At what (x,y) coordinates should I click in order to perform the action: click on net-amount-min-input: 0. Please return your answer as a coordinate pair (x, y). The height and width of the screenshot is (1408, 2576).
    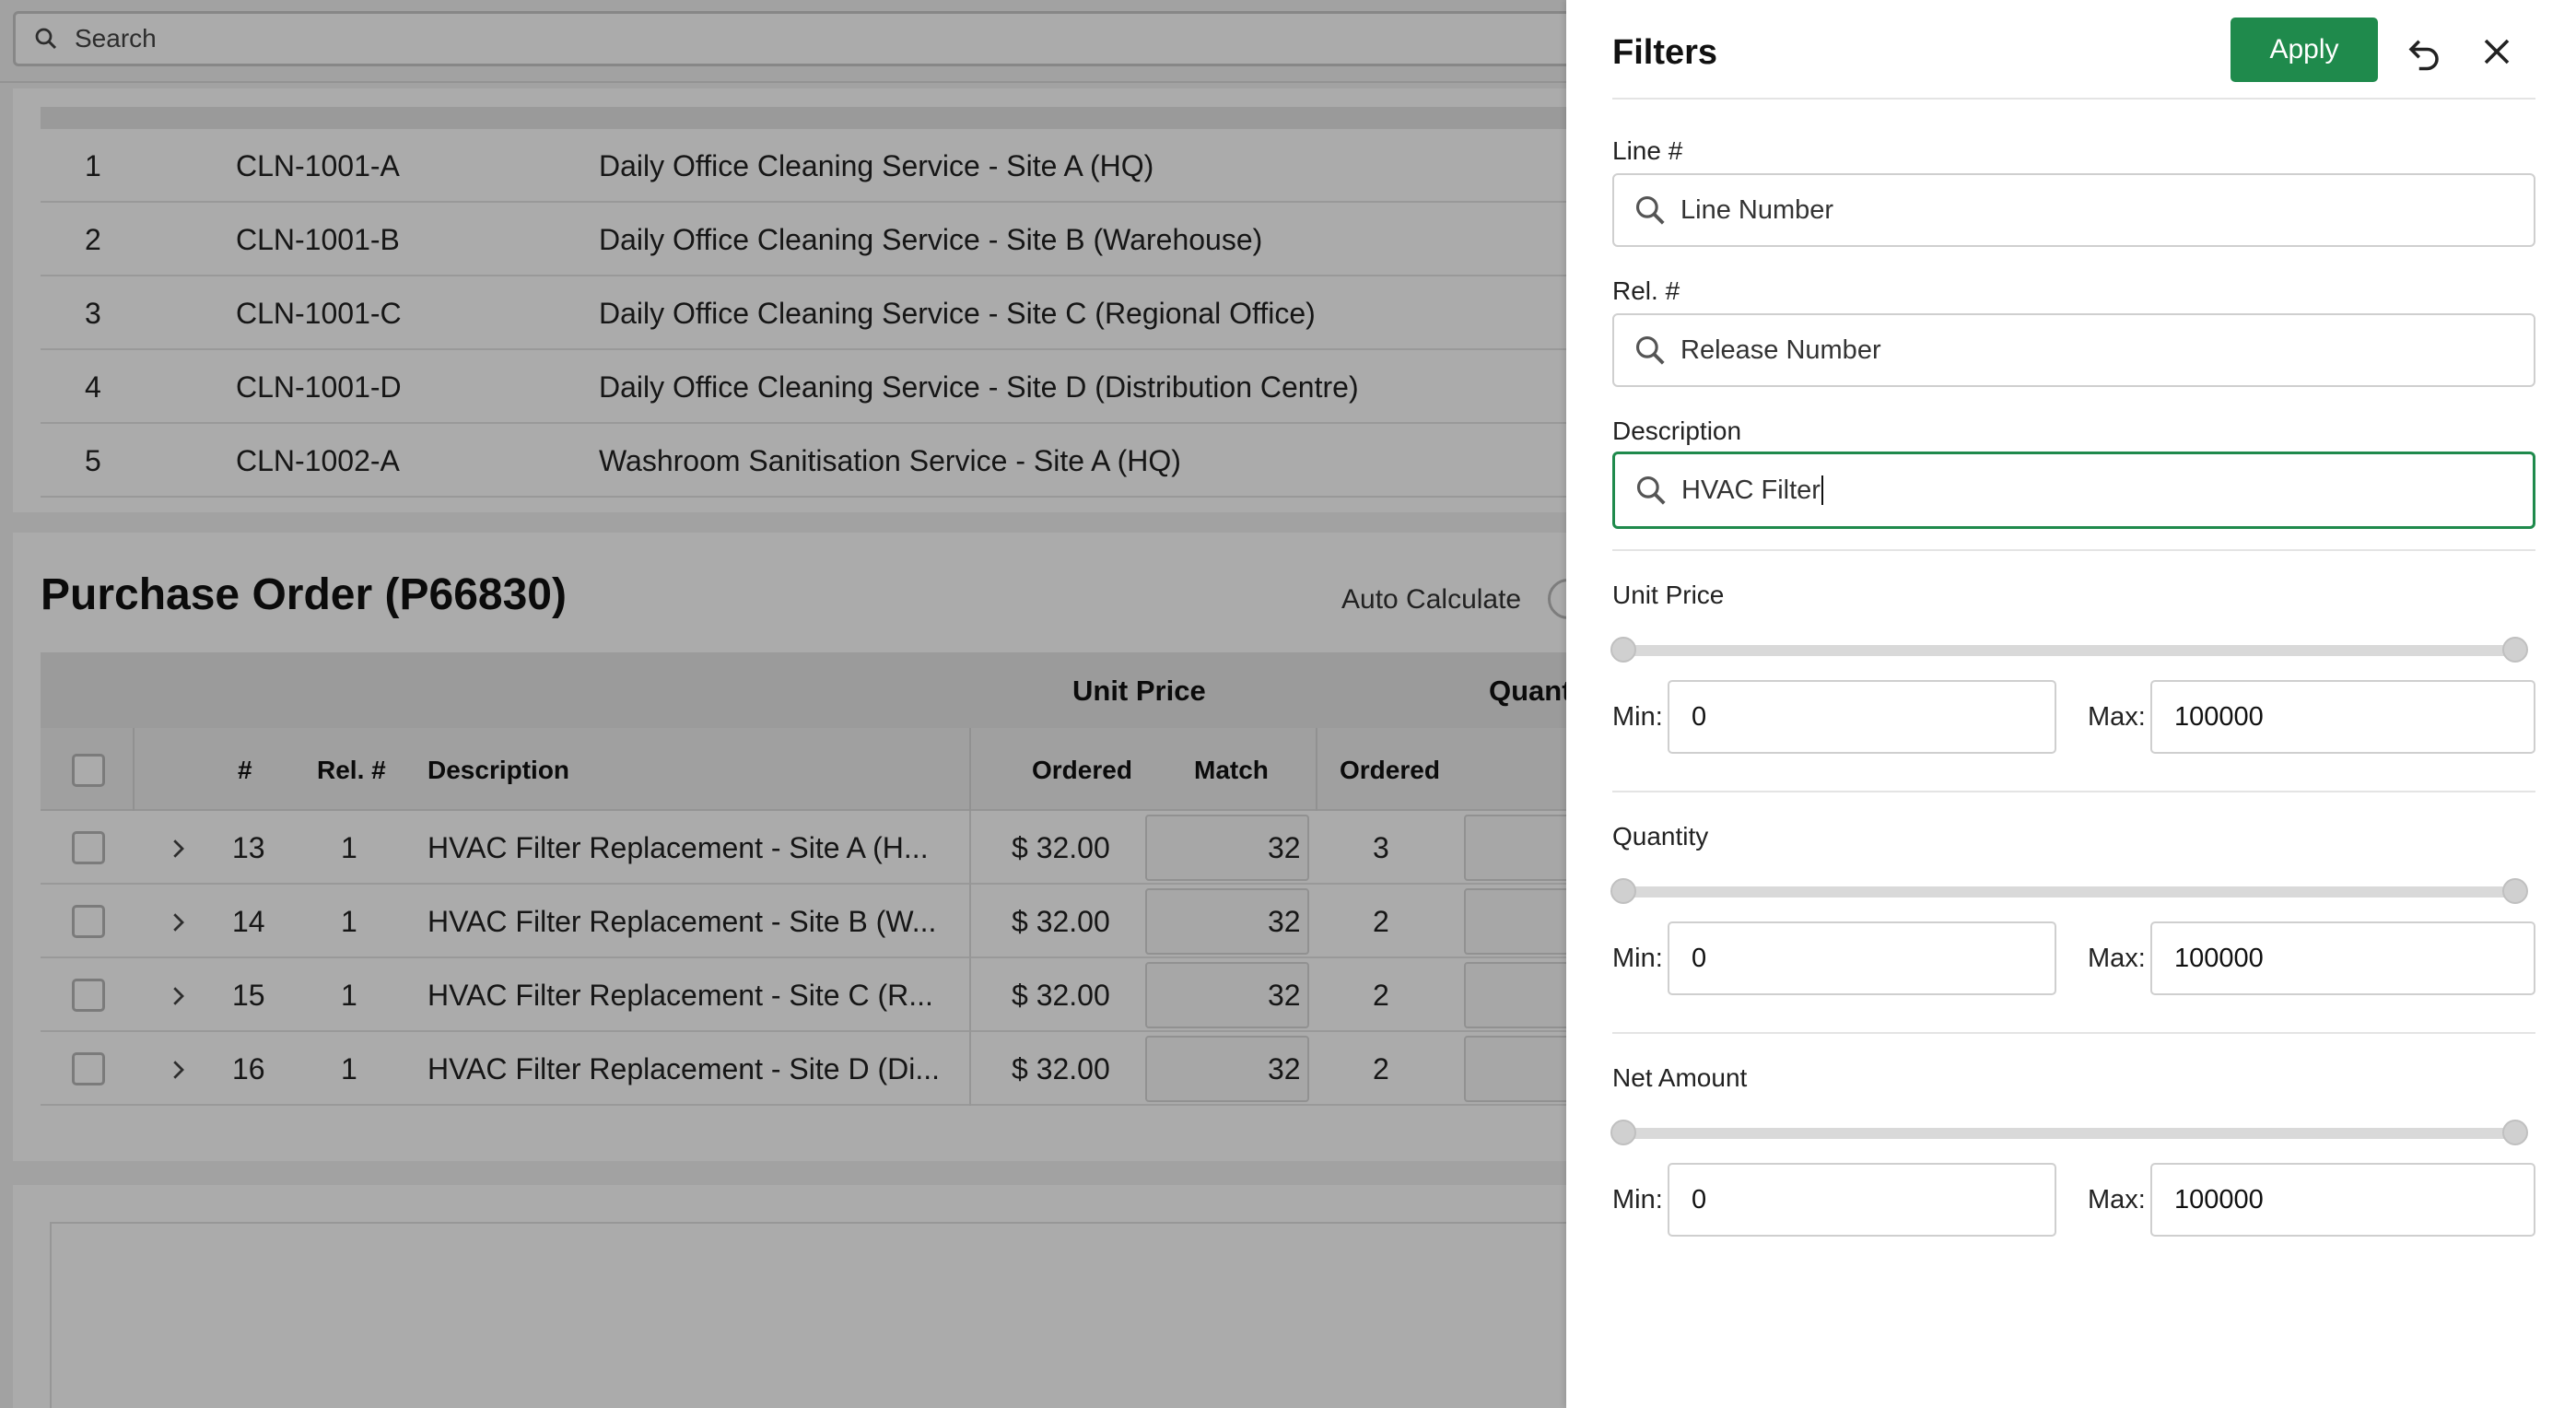
    Looking at the image, I should click on (1862, 1200).